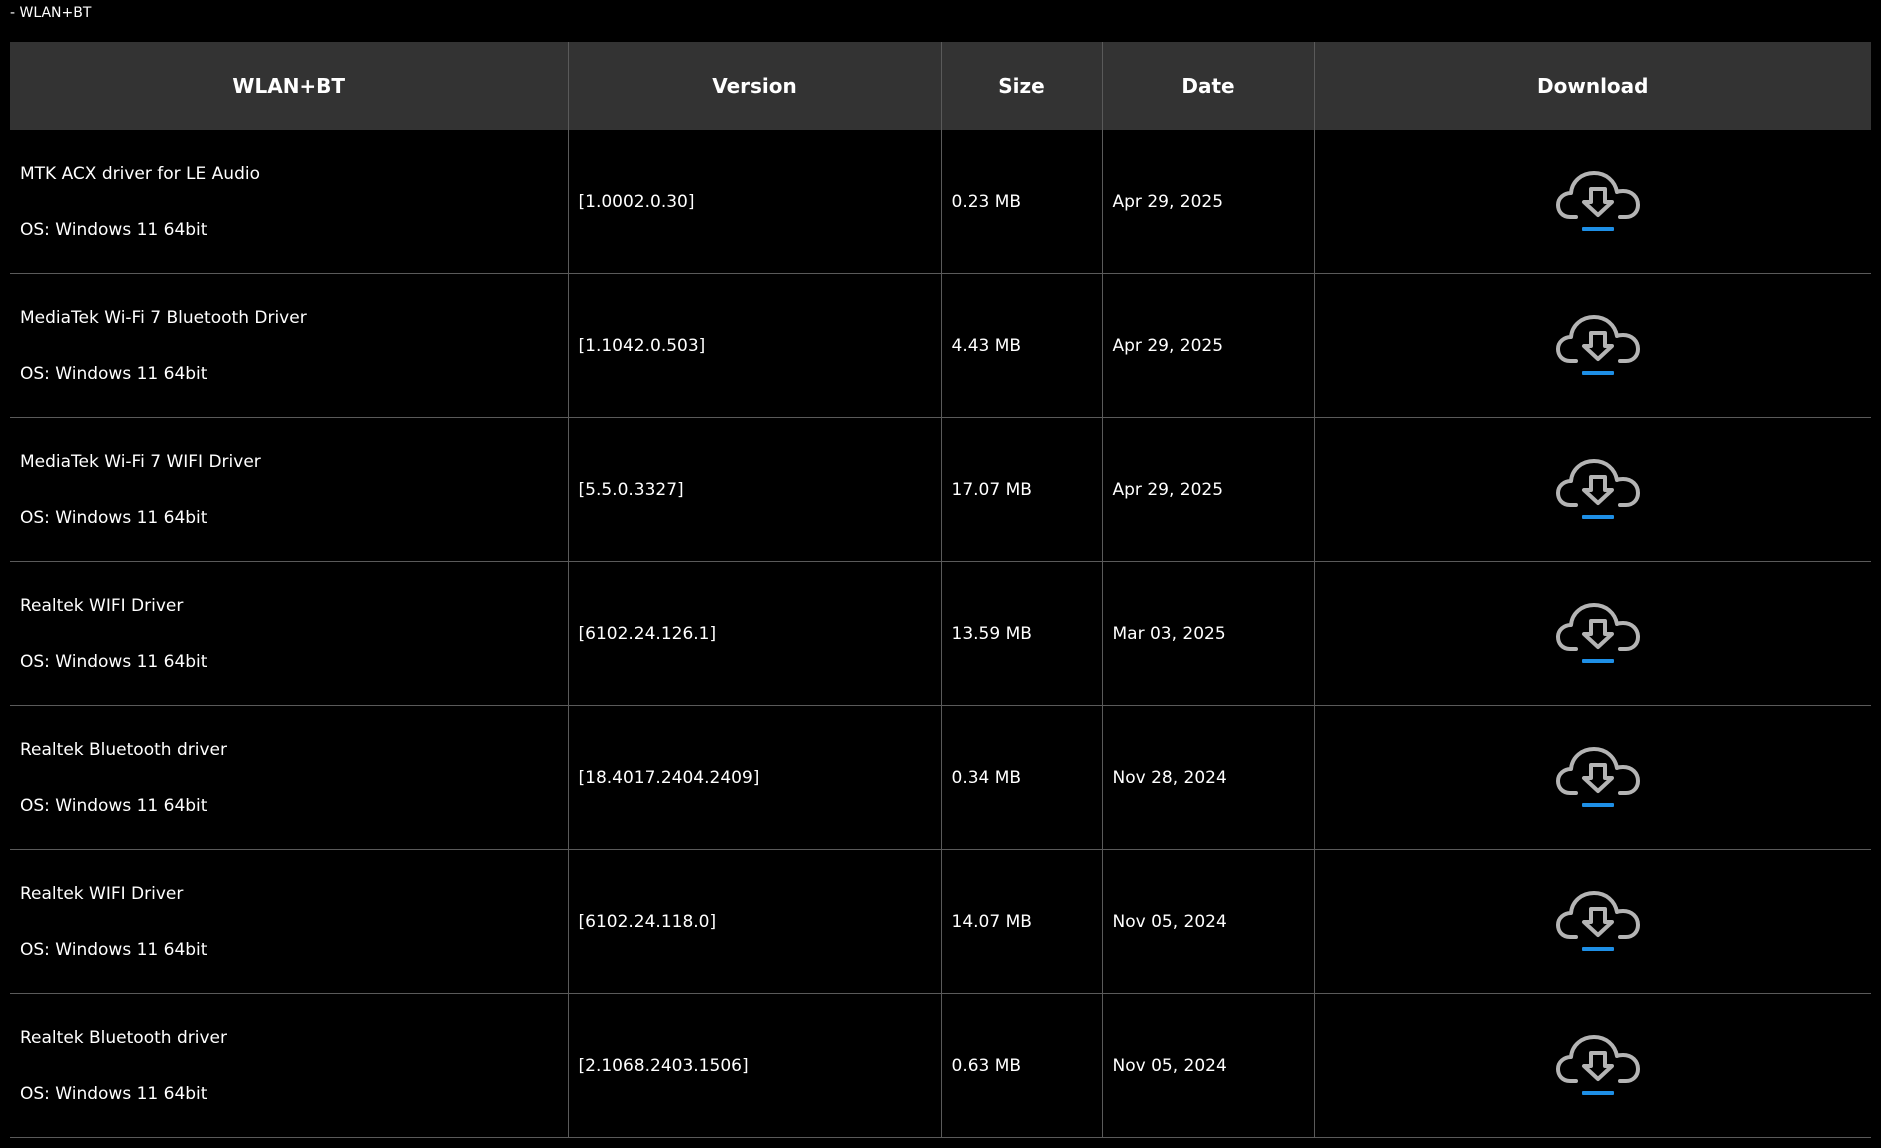 The image size is (1881, 1148). What do you see at coordinates (754, 1065) in the screenshot?
I see `driver-version: [2.1068.2403.1506]` at bounding box center [754, 1065].